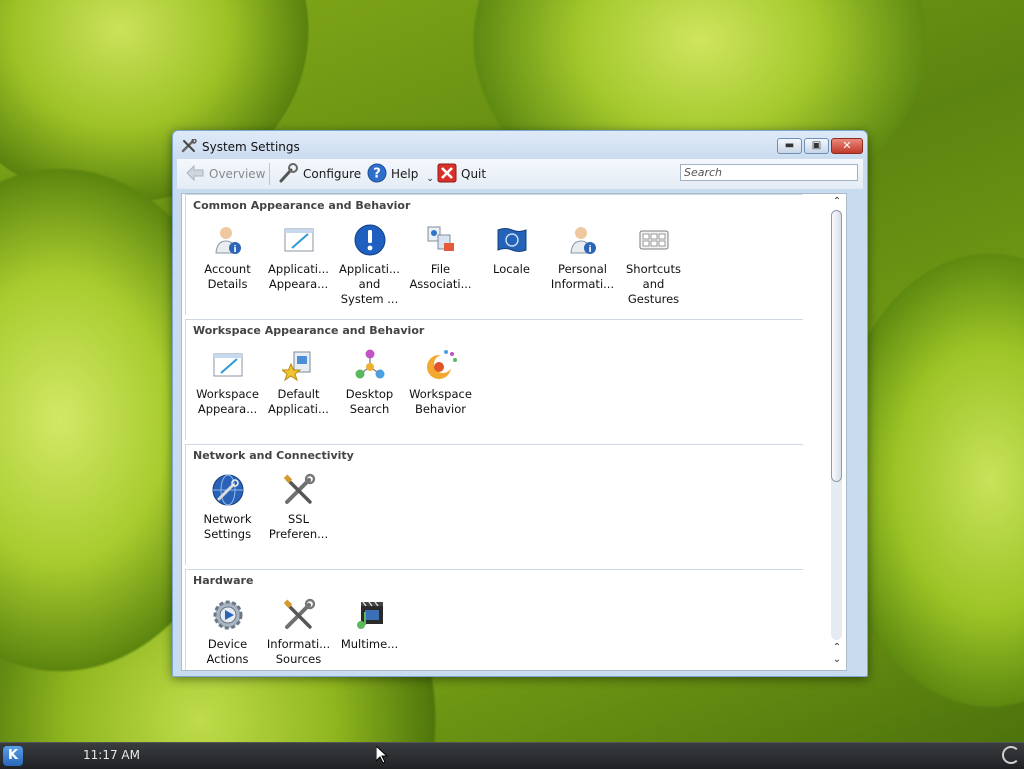 The height and width of the screenshot is (769, 1024). I want to click on file-associations-icon, so click(441, 240).